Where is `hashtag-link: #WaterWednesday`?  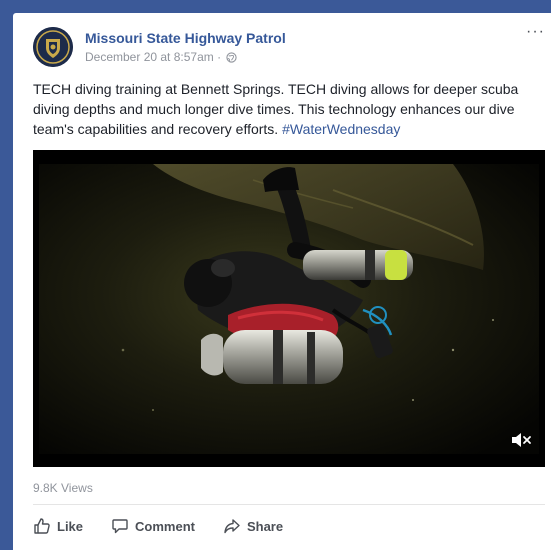
hashtag-link: #WaterWednesday is located at coordinates (341, 129).